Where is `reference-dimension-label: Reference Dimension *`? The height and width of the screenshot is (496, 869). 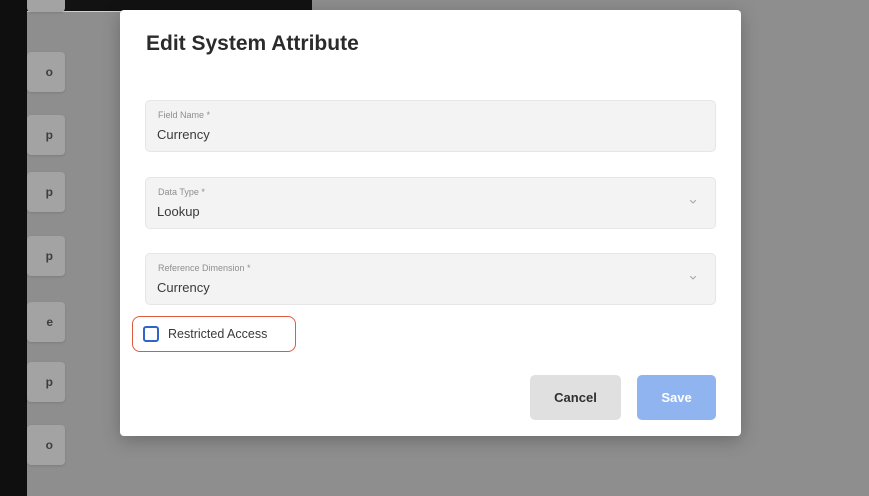
reference-dimension-label: Reference Dimension * is located at coordinates (204, 268).